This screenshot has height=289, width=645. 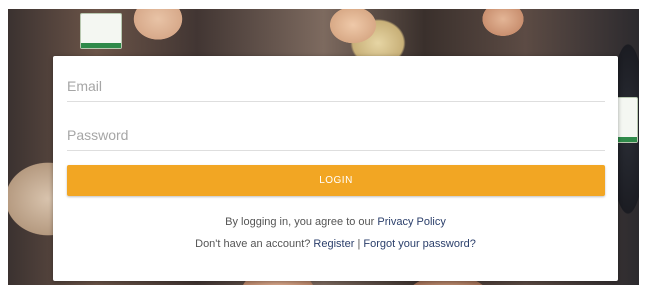 What do you see at coordinates (336, 86) in the screenshot?
I see `email-input` at bounding box center [336, 86].